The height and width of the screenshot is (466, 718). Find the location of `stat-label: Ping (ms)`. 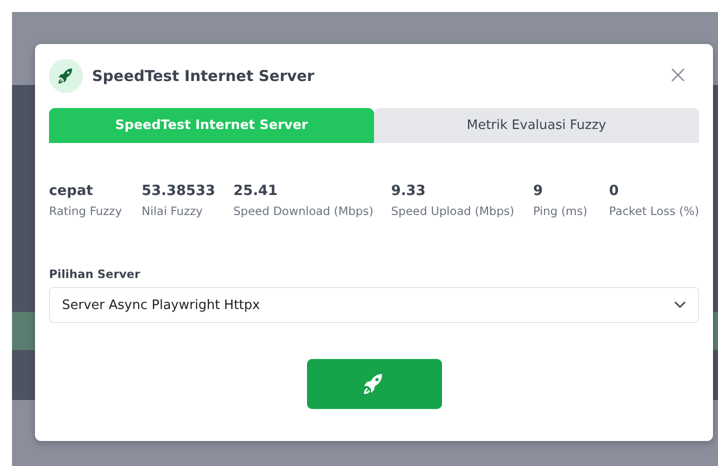

stat-label: Ping (ms) is located at coordinates (560, 211).